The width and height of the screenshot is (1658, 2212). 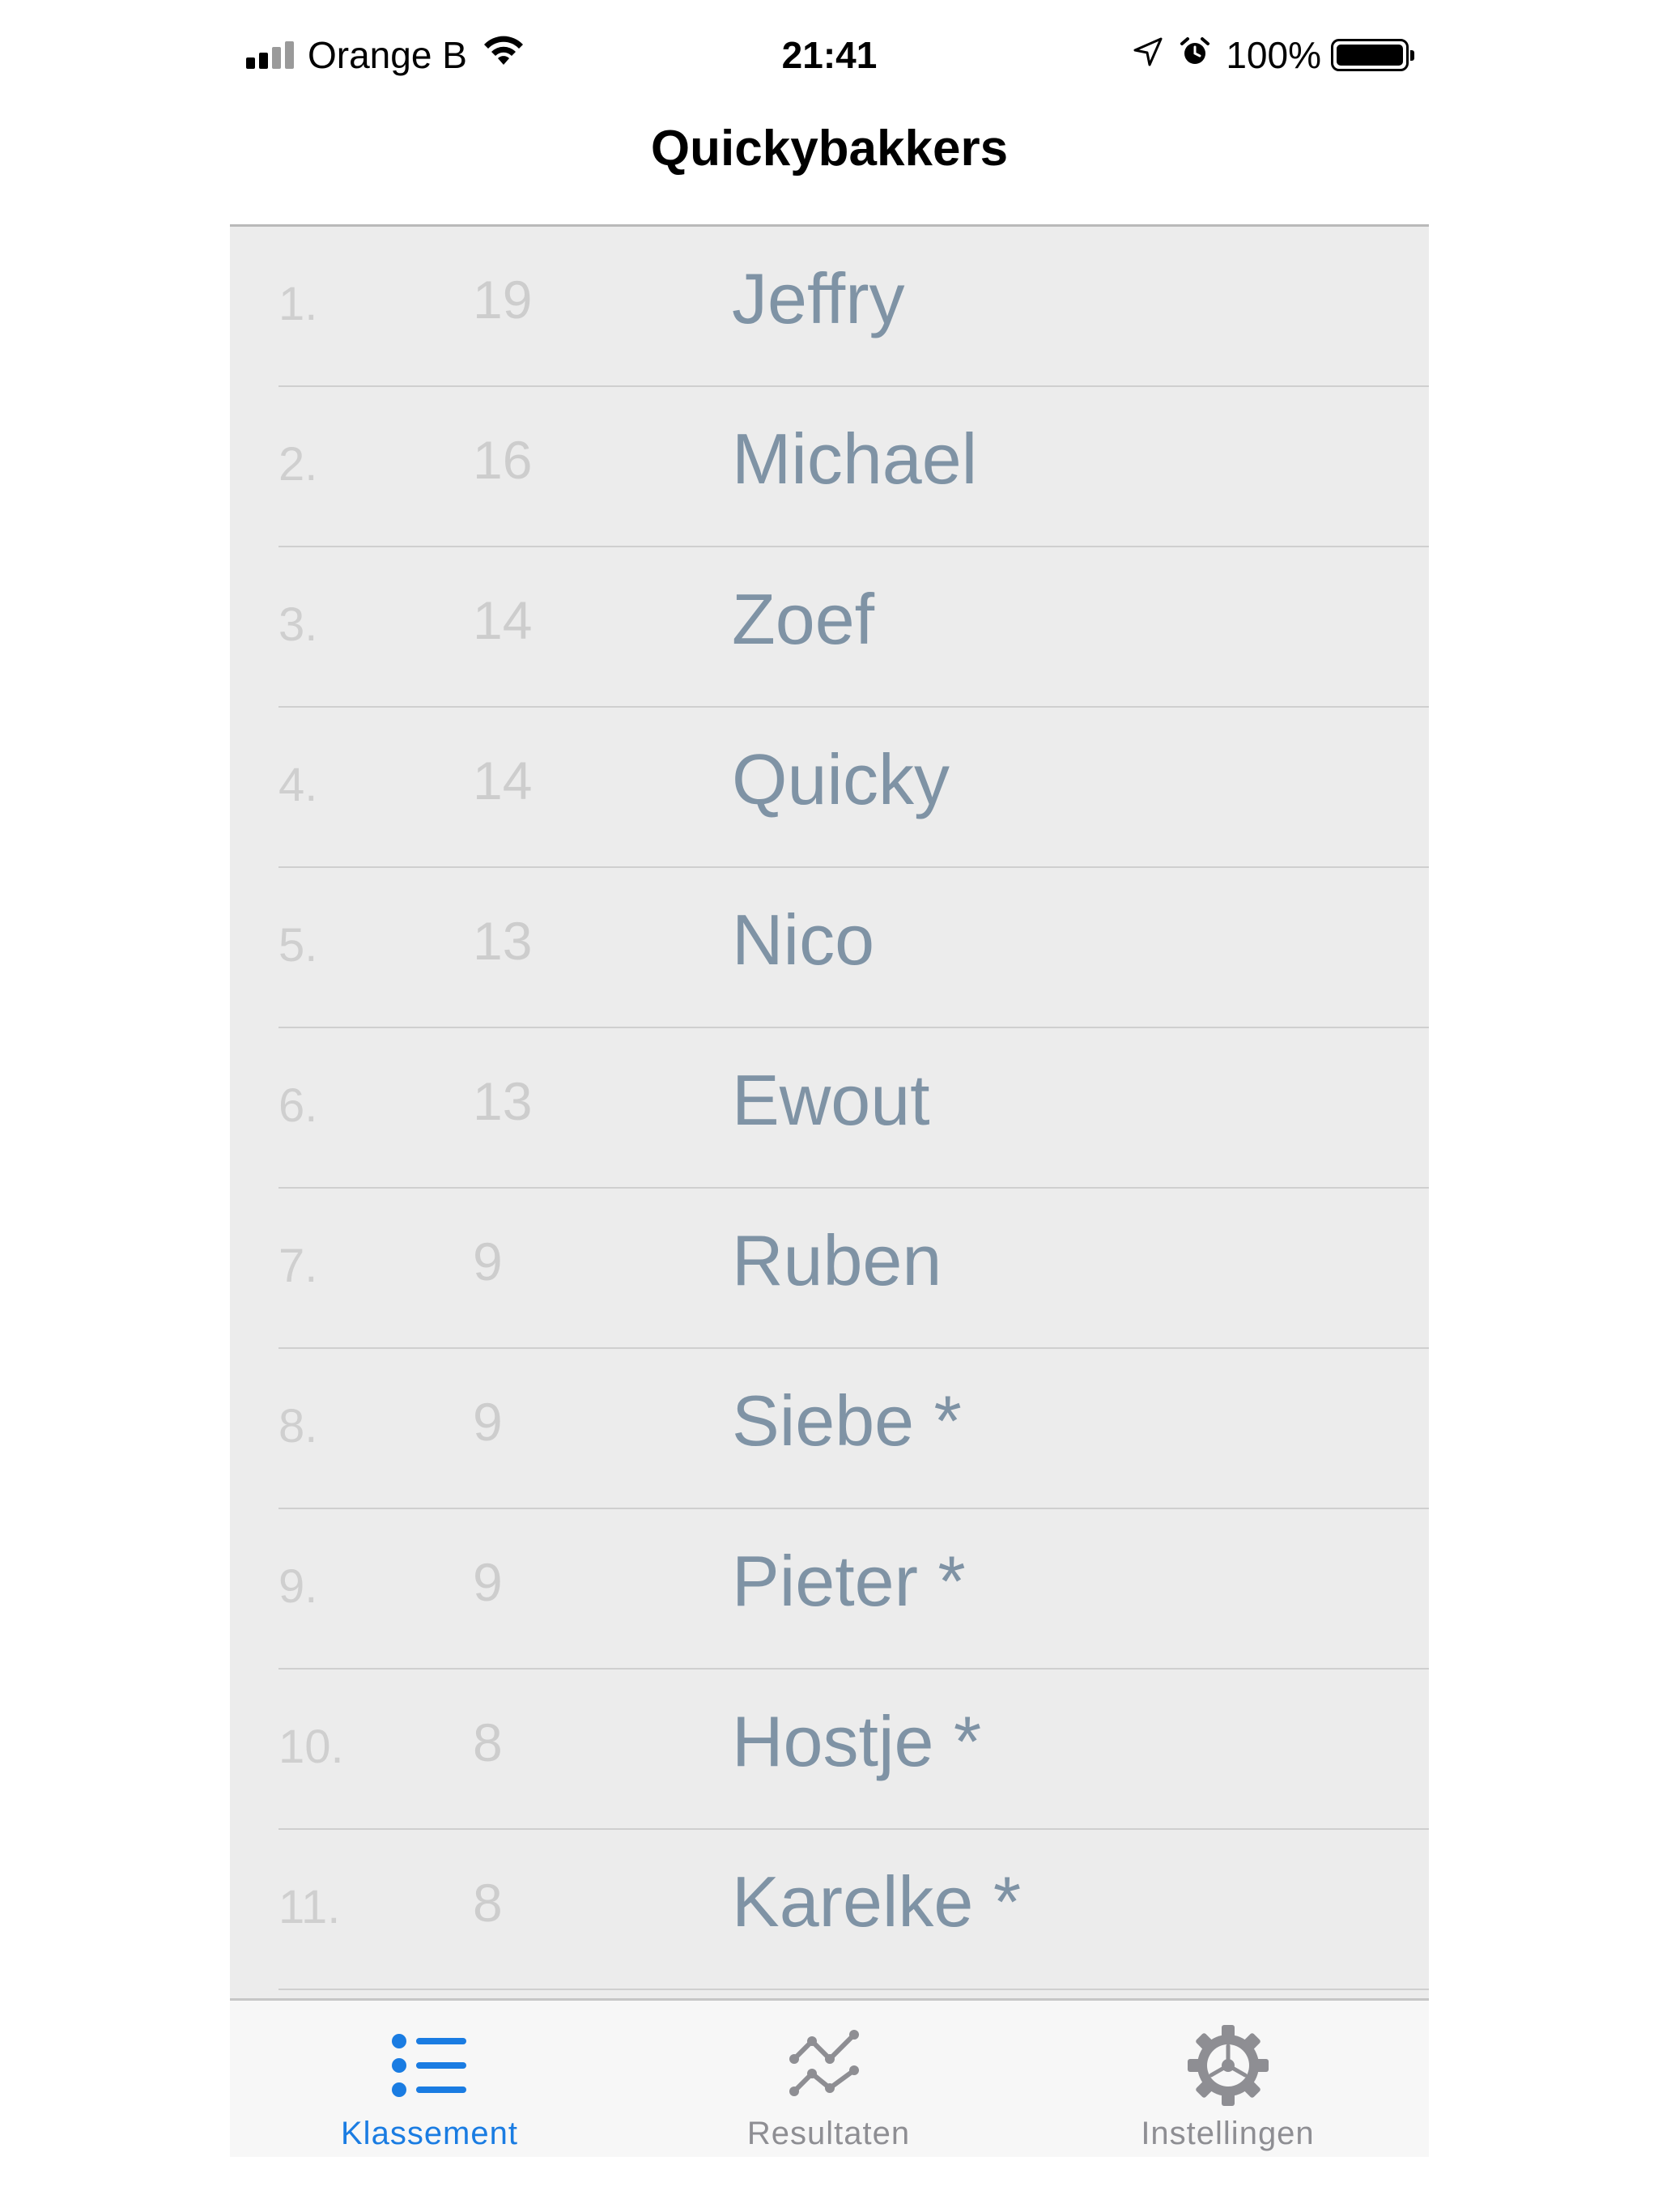 I want to click on rank-label: 2., so click(x=298, y=464).